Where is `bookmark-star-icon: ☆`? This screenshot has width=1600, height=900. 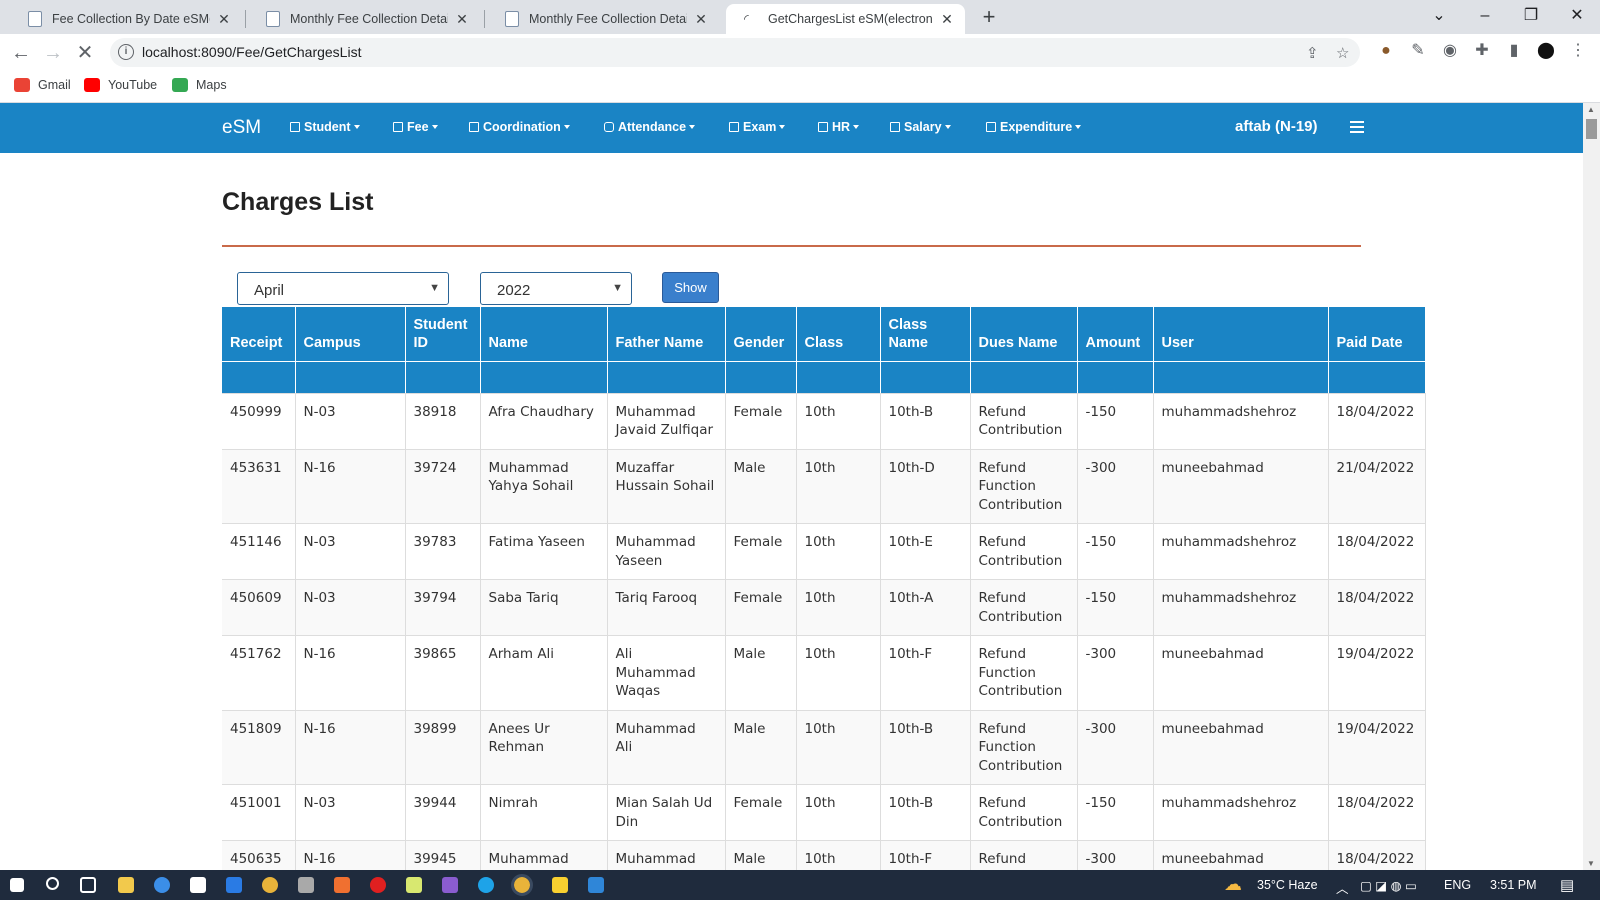 bookmark-star-icon: ☆ is located at coordinates (1342, 53).